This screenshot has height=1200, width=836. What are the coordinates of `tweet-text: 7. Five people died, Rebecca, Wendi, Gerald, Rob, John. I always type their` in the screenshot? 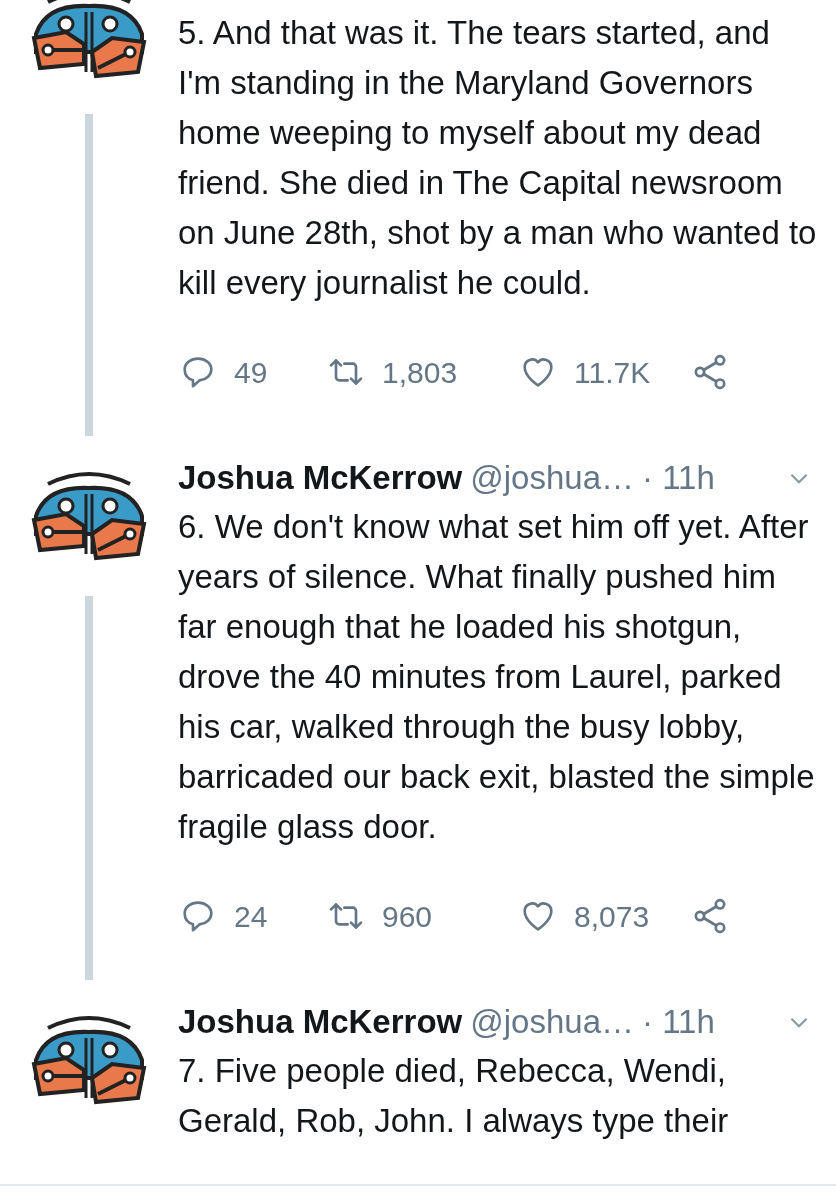 It's located at (454, 1096).